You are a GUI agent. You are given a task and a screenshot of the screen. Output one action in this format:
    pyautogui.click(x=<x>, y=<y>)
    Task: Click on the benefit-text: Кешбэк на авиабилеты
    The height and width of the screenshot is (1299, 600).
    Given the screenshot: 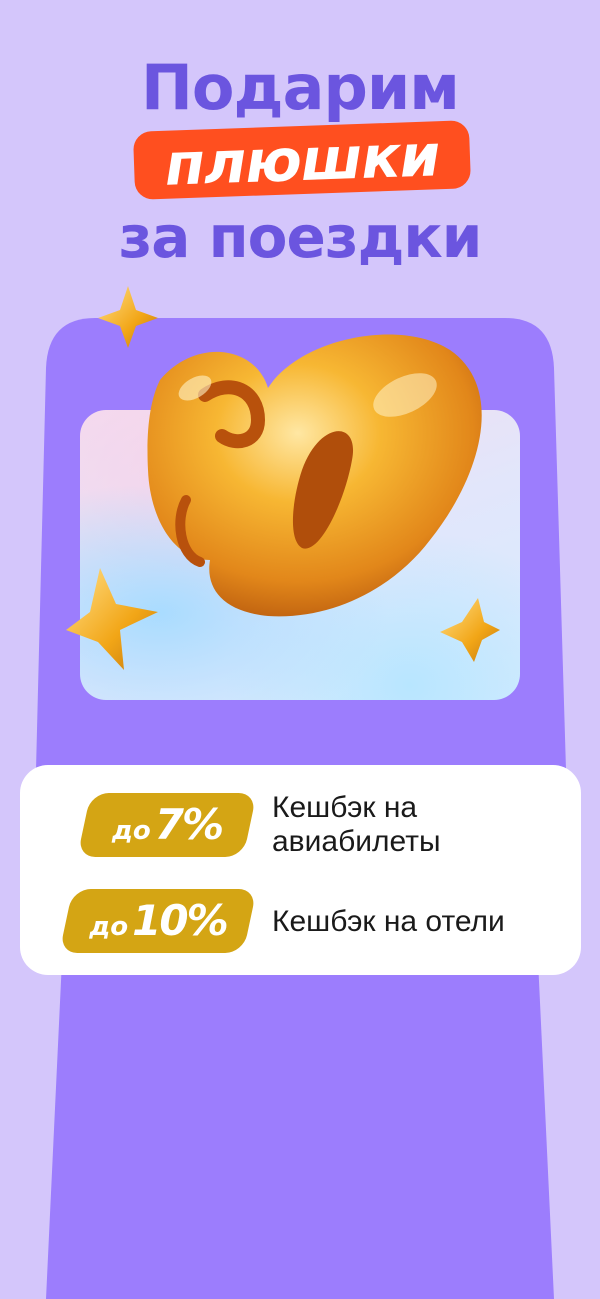 What is the action you would take?
    pyautogui.click(x=356, y=824)
    